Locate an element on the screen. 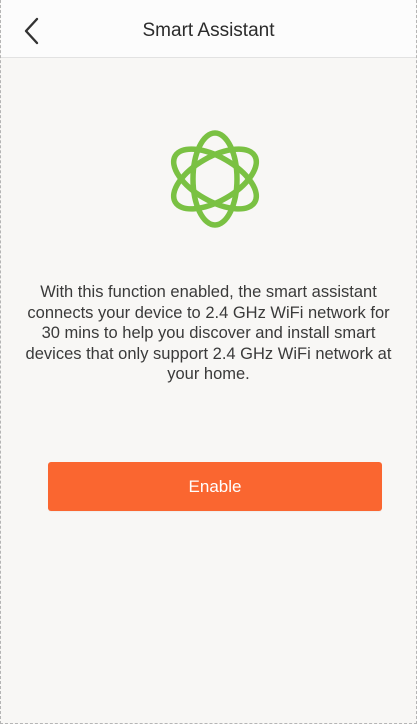 The height and width of the screenshot is (724, 417). atom-orbit-icon is located at coordinates (215, 179).